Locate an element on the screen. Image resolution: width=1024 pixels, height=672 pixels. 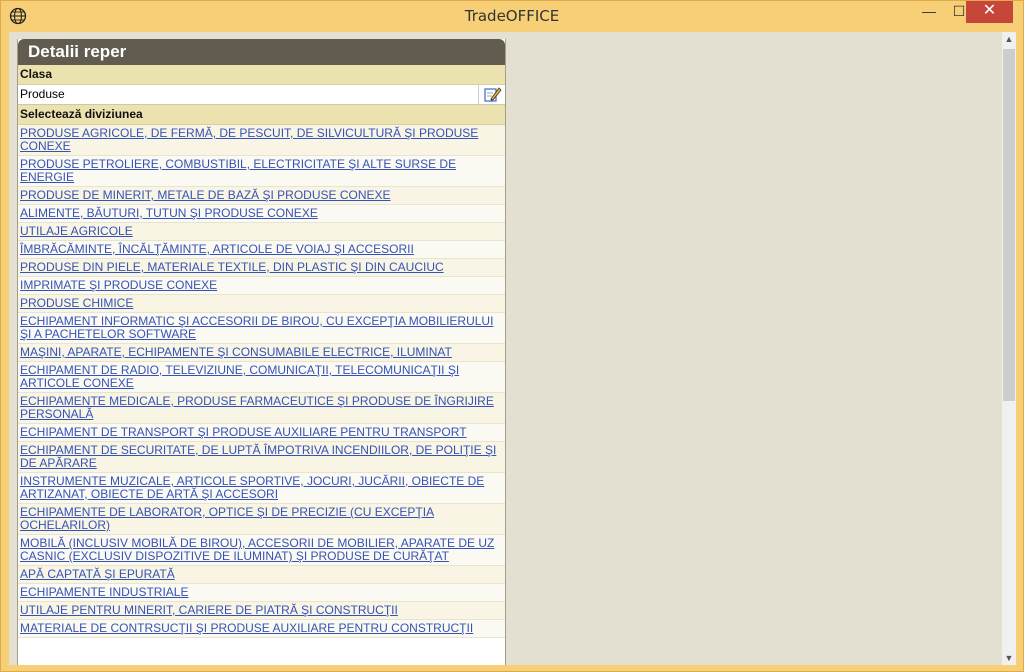
close-button: ✕ is located at coordinates (989, 12).